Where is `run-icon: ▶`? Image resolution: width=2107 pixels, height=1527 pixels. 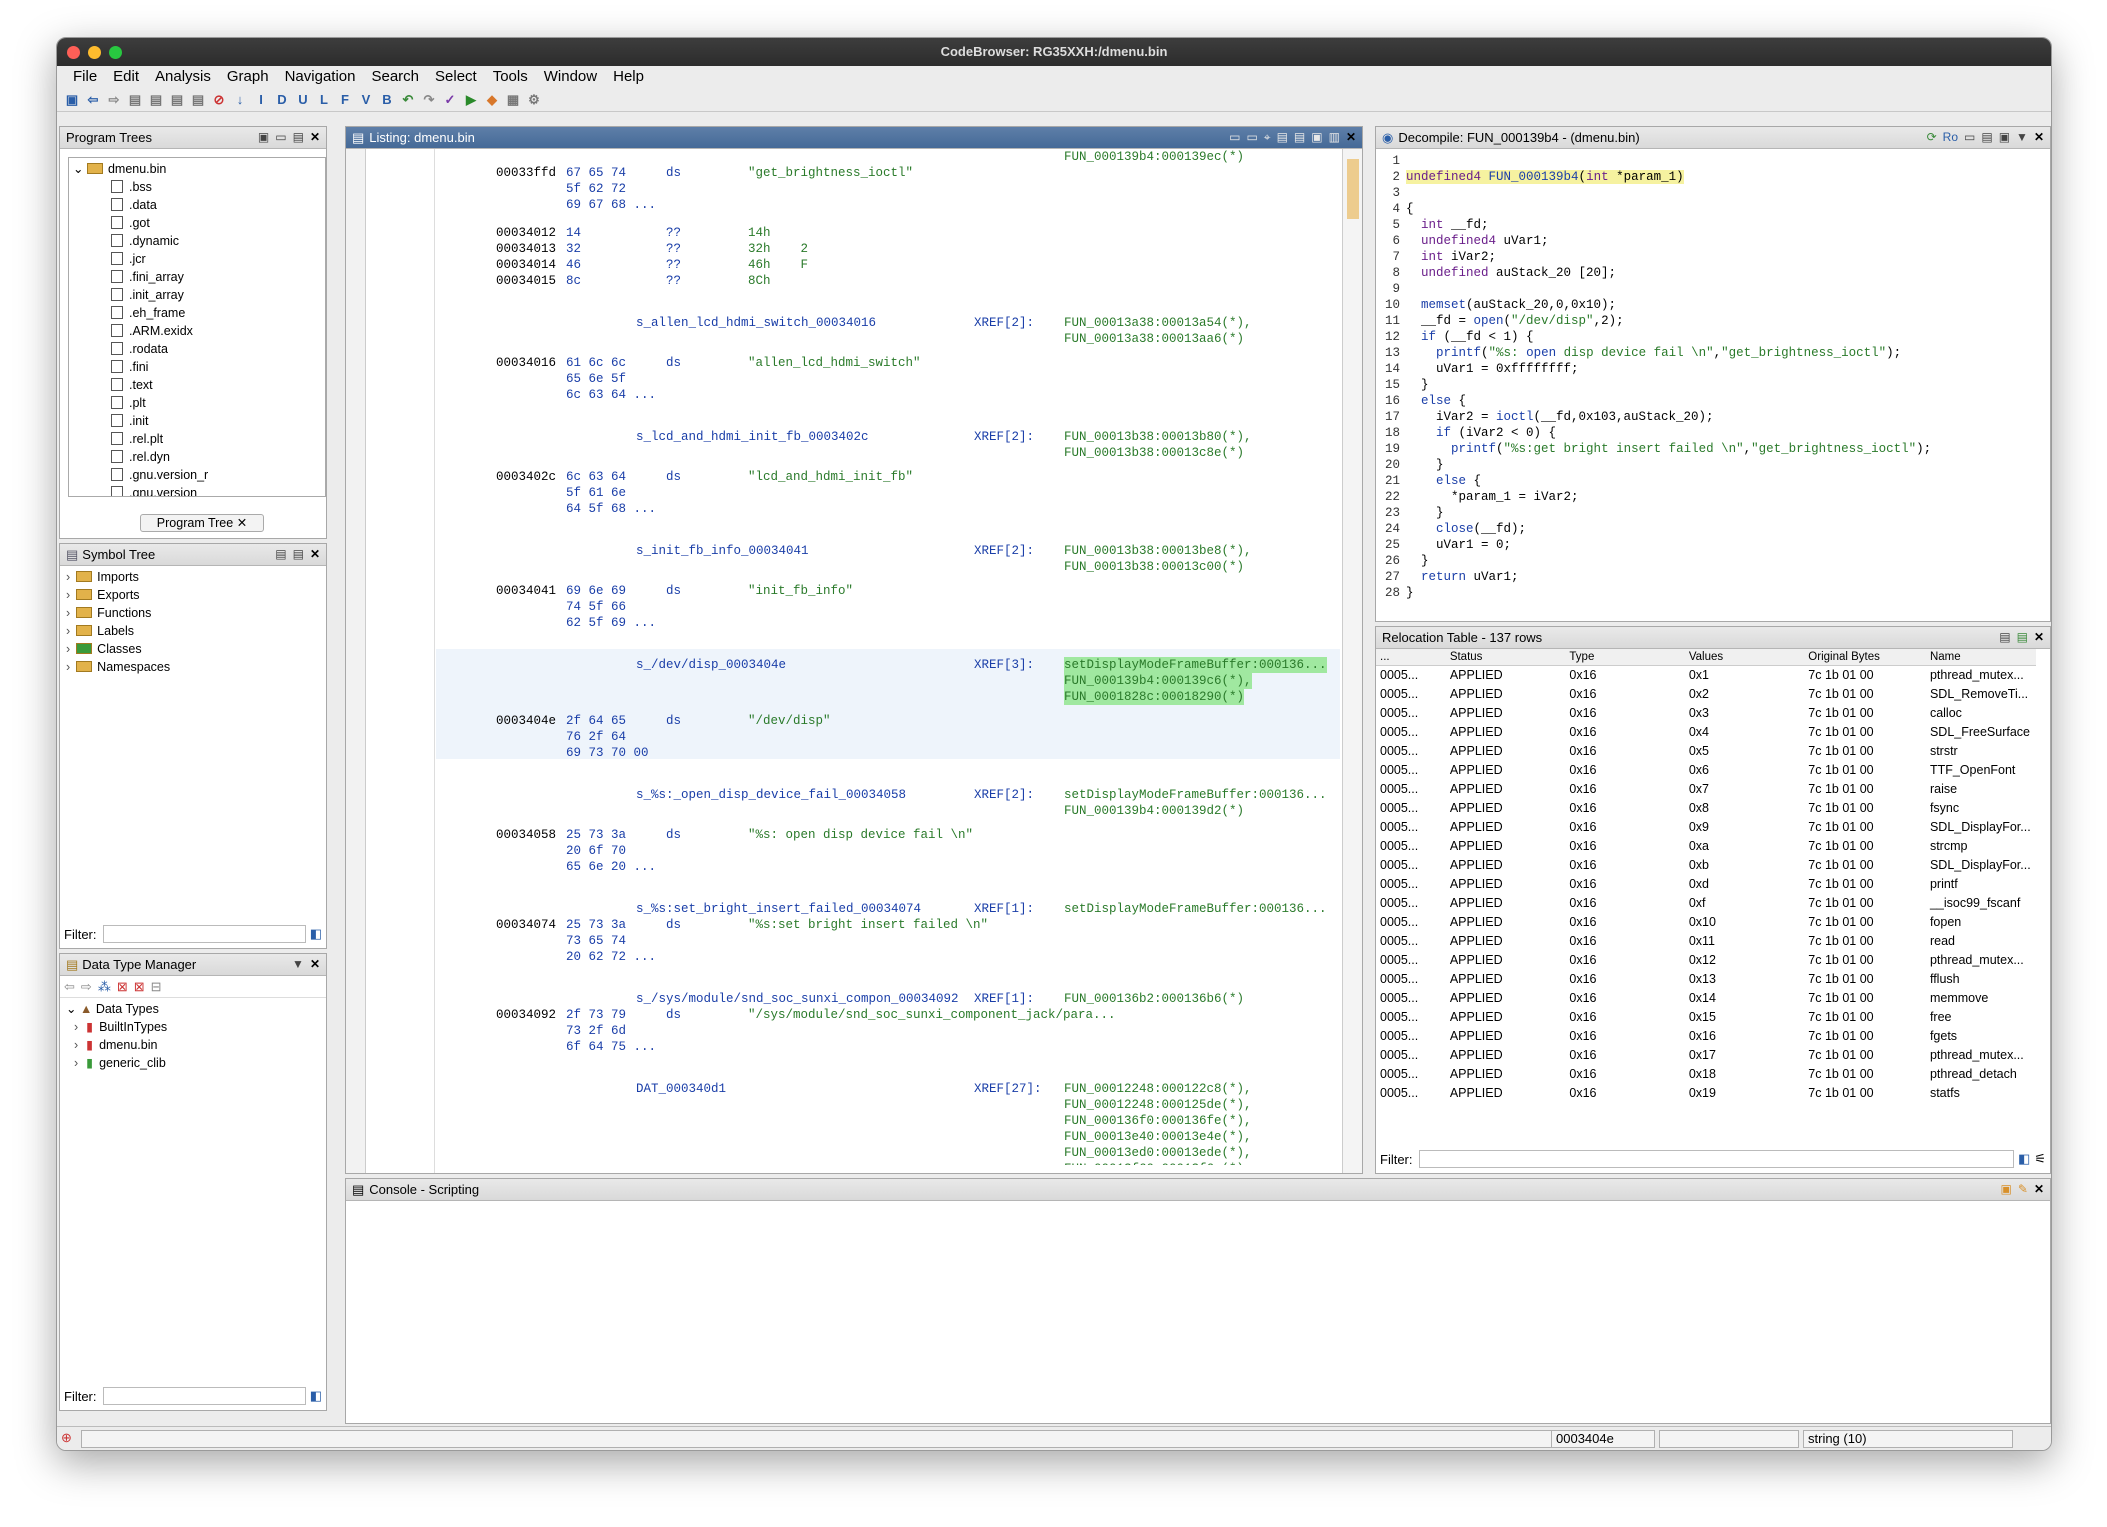
run-icon: ▶ is located at coordinates (471, 100).